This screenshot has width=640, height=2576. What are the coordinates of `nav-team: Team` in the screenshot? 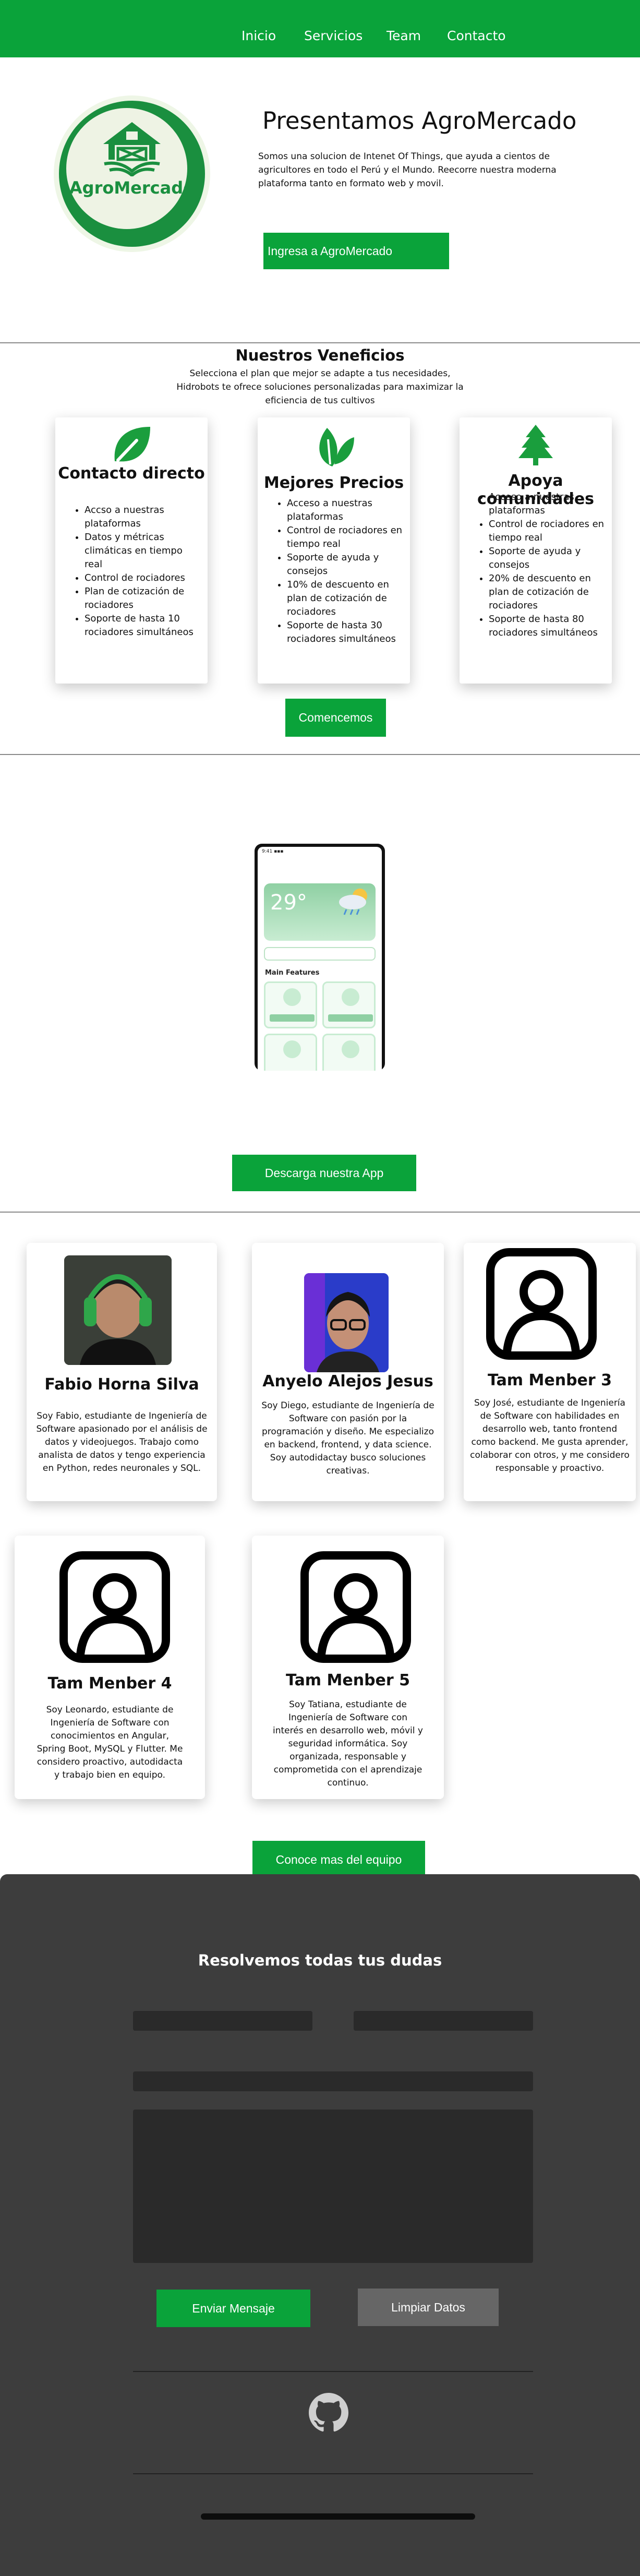 It's located at (404, 35).